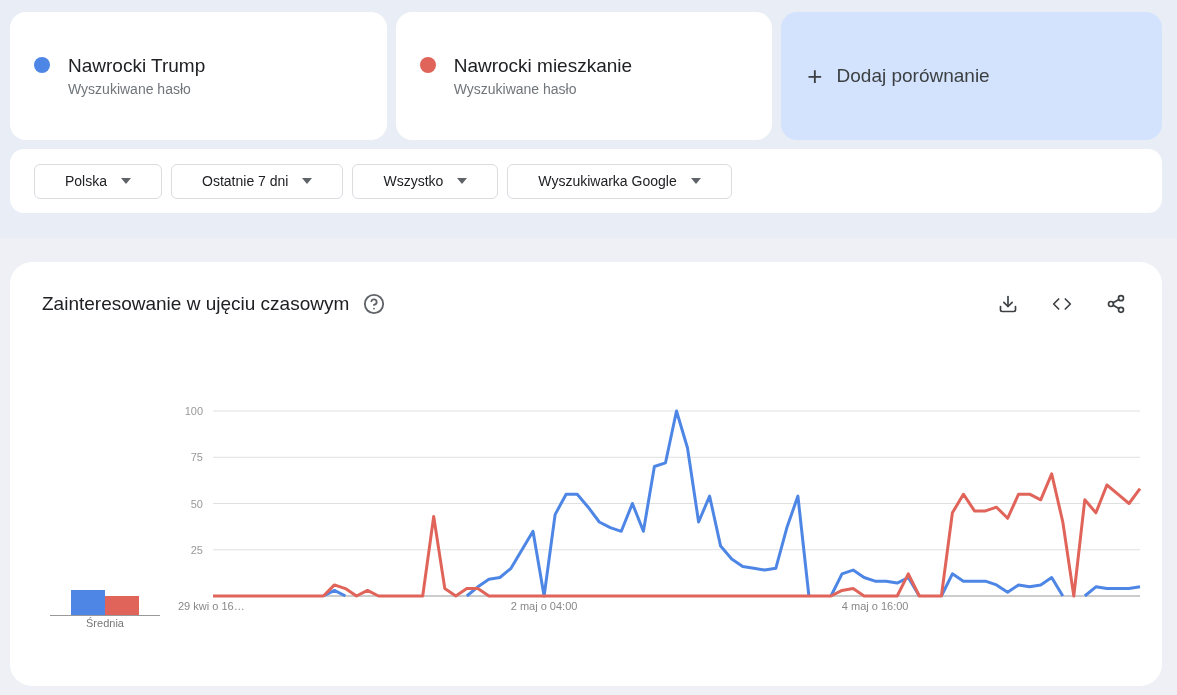 Image resolution: width=1177 pixels, height=695 pixels. What do you see at coordinates (193, 411) in the screenshot?
I see `y-tick-label: 100` at bounding box center [193, 411].